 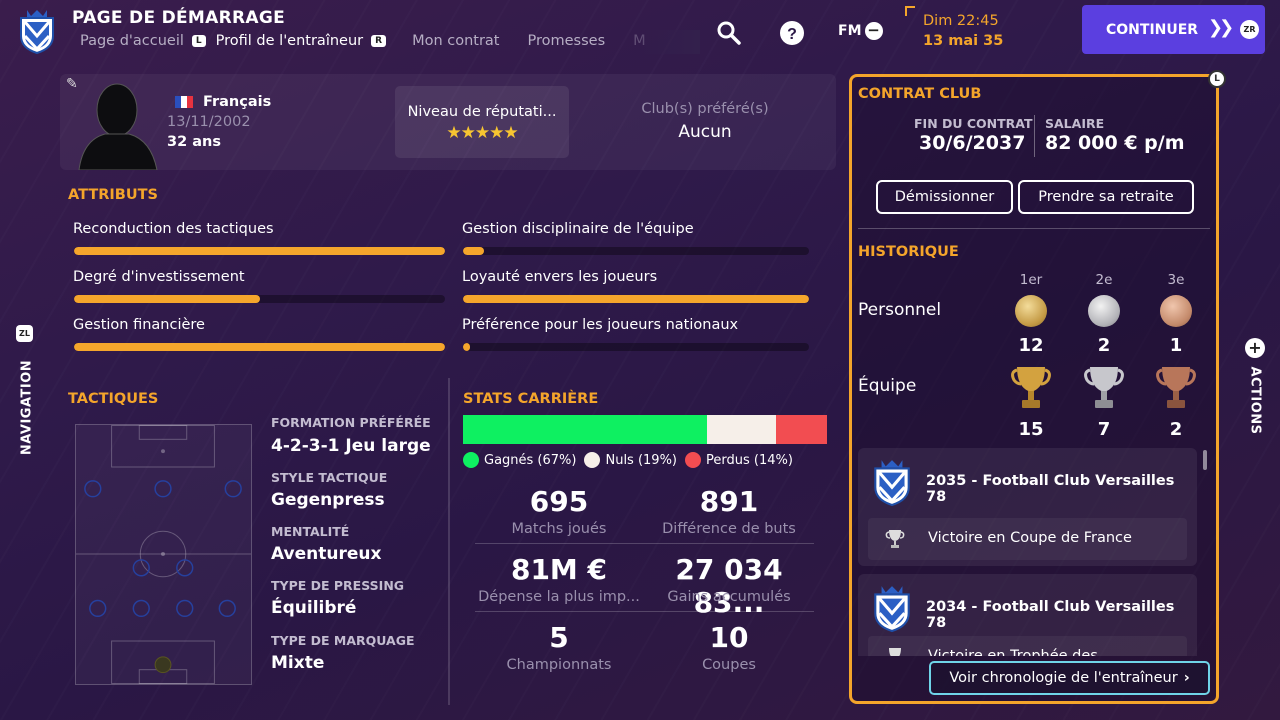 I want to click on team-second-count: 7, so click(x=1104, y=429).